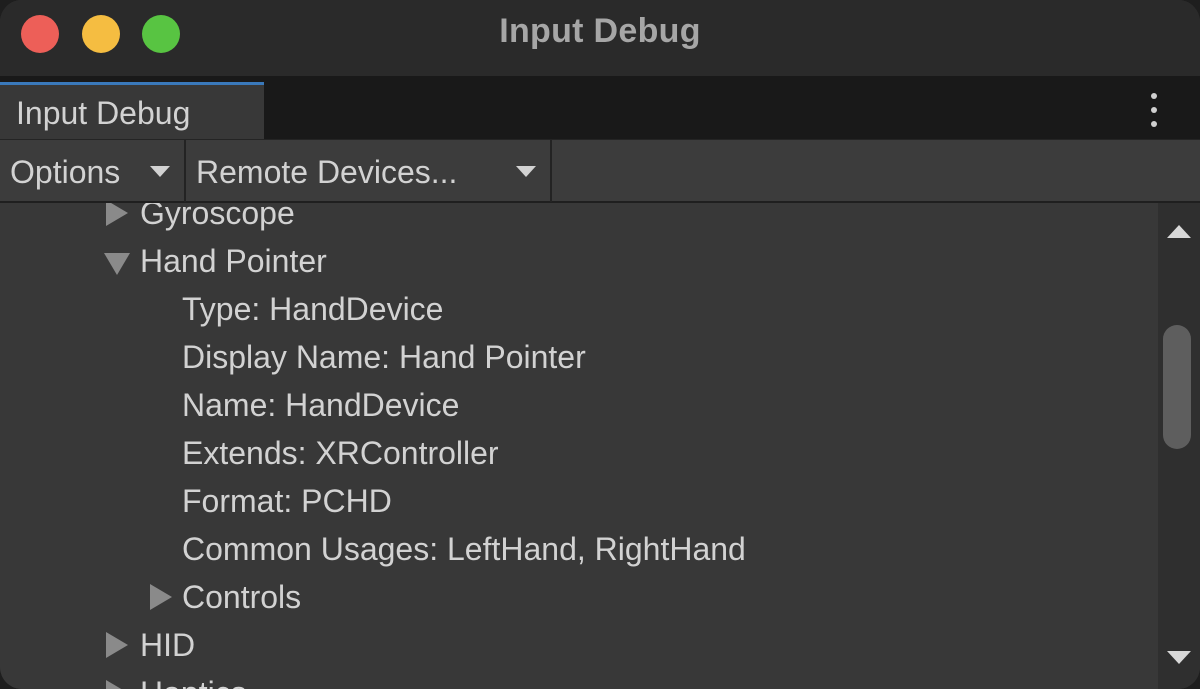 The height and width of the screenshot is (689, 1200). What do you see at coordinates (384, 357) in the screenshot?
I see `property-label: Display Name: Hand Pointer` at bounding box center [384, 357].